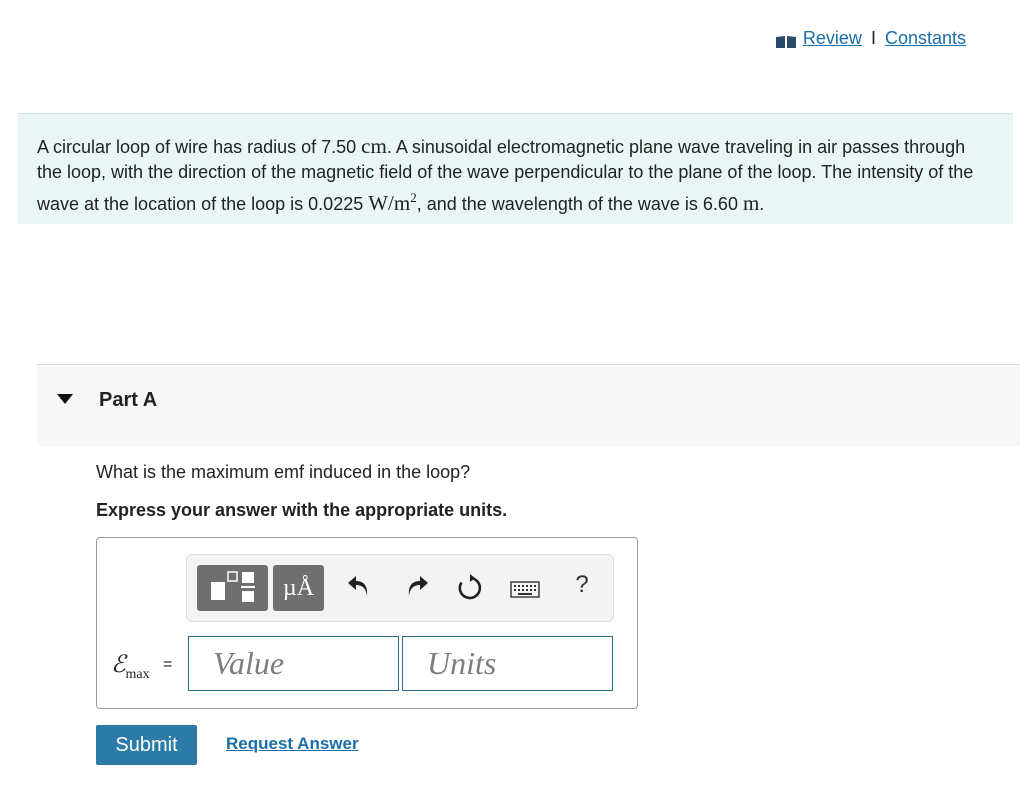  I want to click on templates-icon, so click(233, 586).